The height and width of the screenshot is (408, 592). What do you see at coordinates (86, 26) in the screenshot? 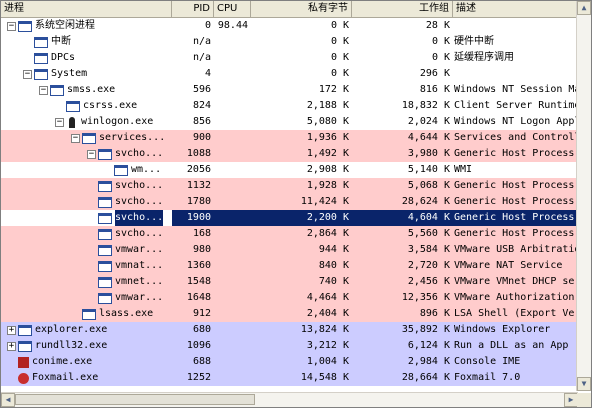
I see `process-name-cell: − 系统空闲进程` at bounding box center [86, 26].